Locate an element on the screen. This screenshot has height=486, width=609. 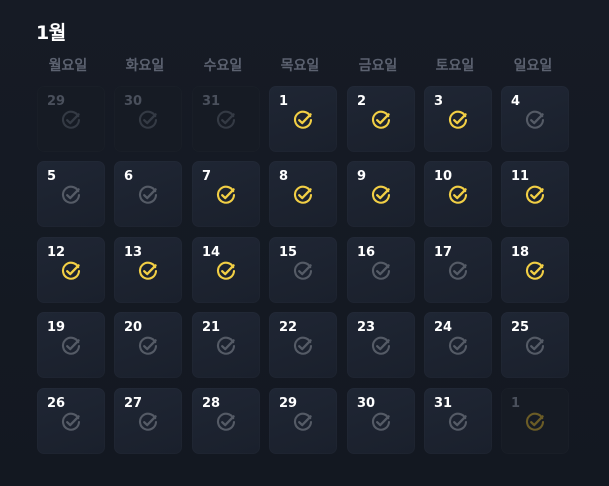
calendar-day: 16 is located at coordinates (381, 270).